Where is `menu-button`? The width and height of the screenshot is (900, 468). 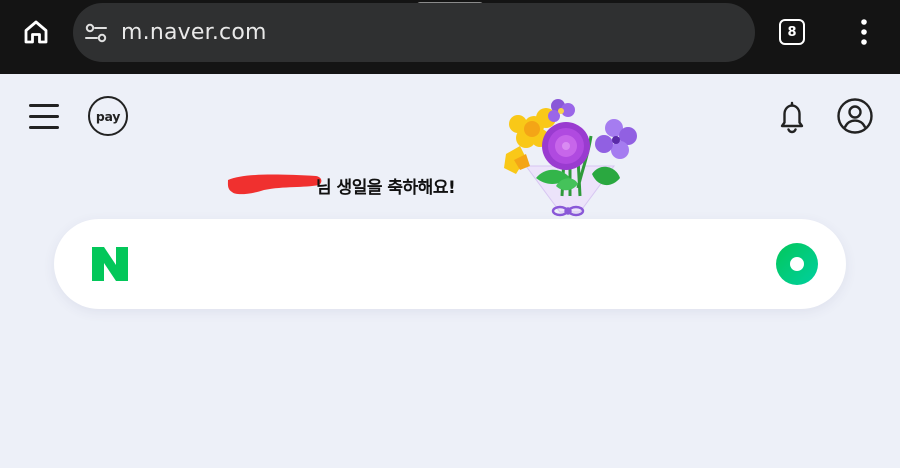 menu-button is located at coordinates (45, 117).